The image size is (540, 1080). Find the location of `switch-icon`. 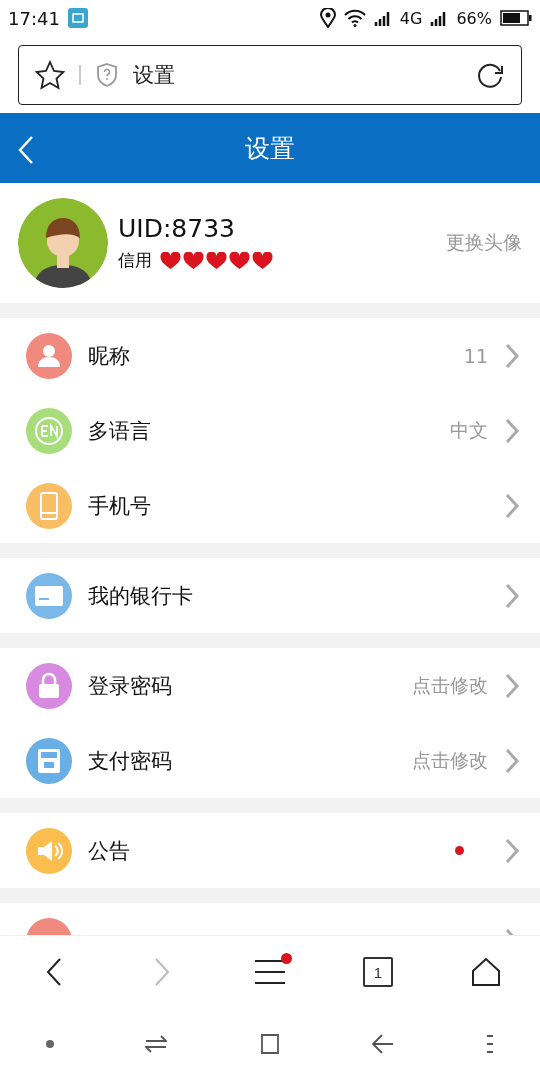

switch-icon is located at coordinates (155, 1044).